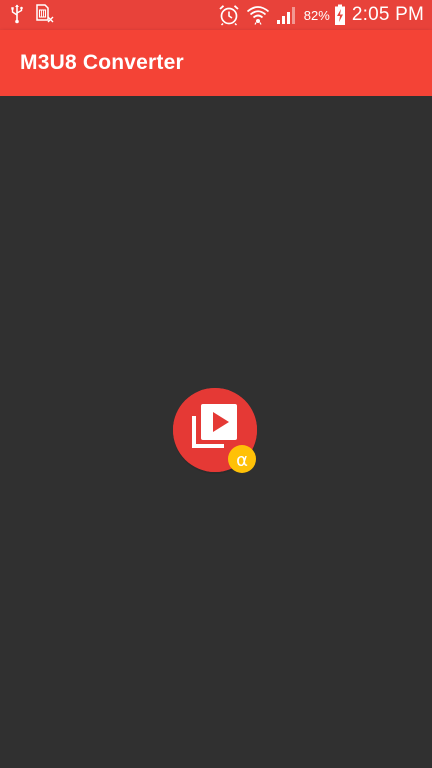 The image size is (432, 768). I want to click on alarm-icon, so click(229, 15).